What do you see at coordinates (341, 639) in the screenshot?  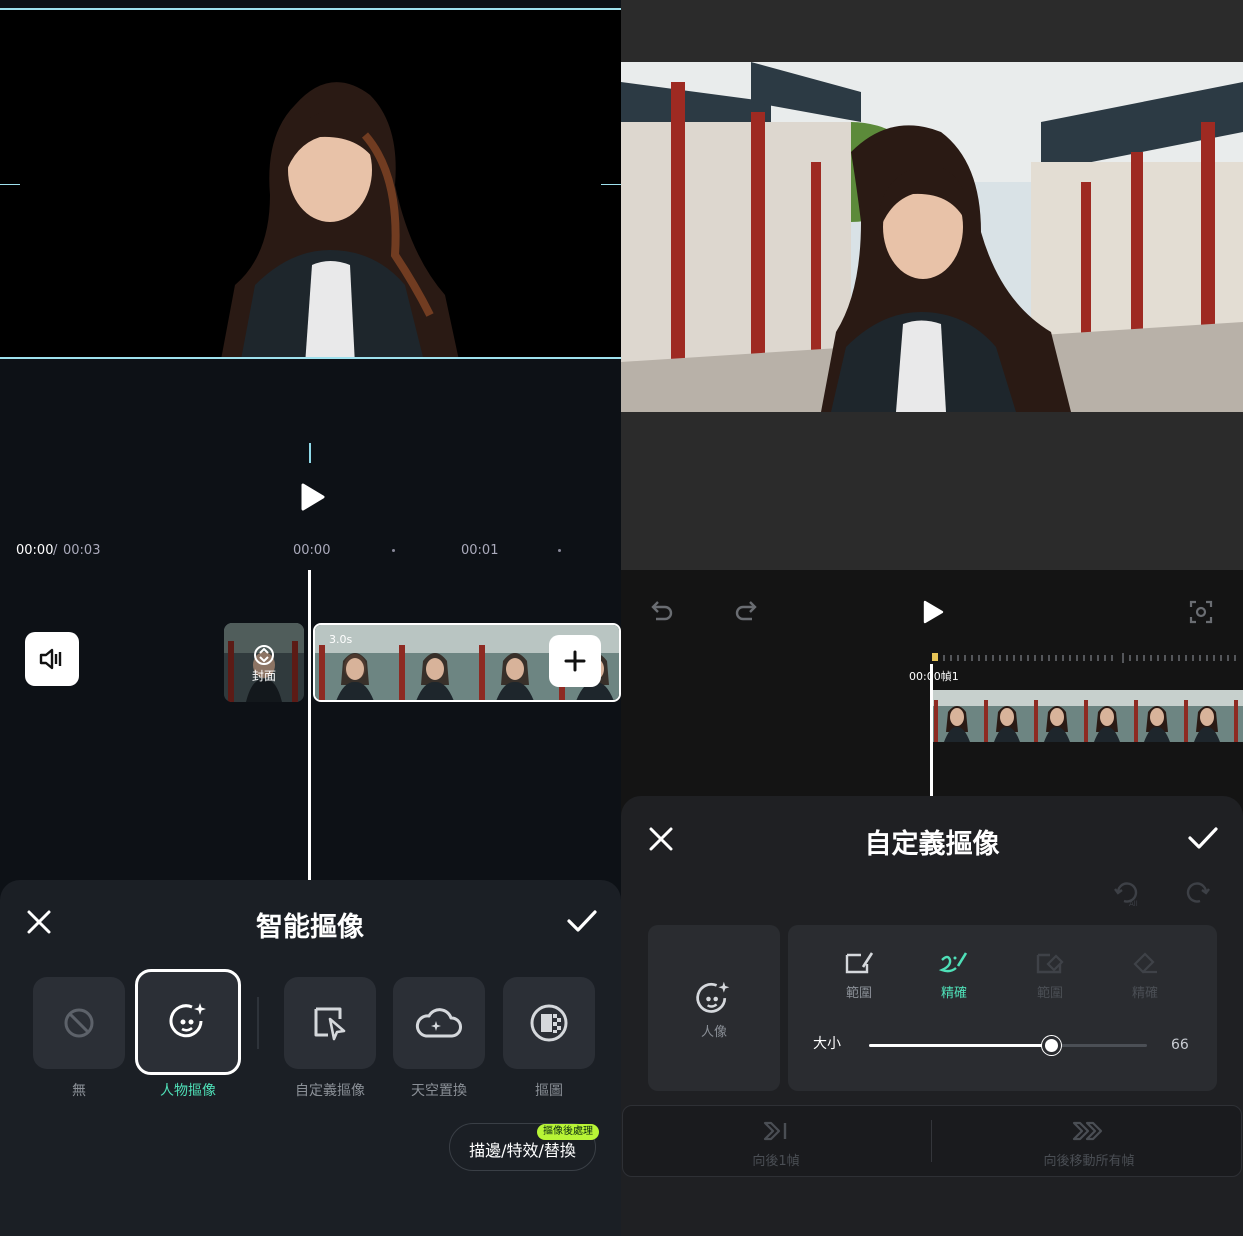 I see `clip-duration: 3.0s` at bounding box center [341, 639].